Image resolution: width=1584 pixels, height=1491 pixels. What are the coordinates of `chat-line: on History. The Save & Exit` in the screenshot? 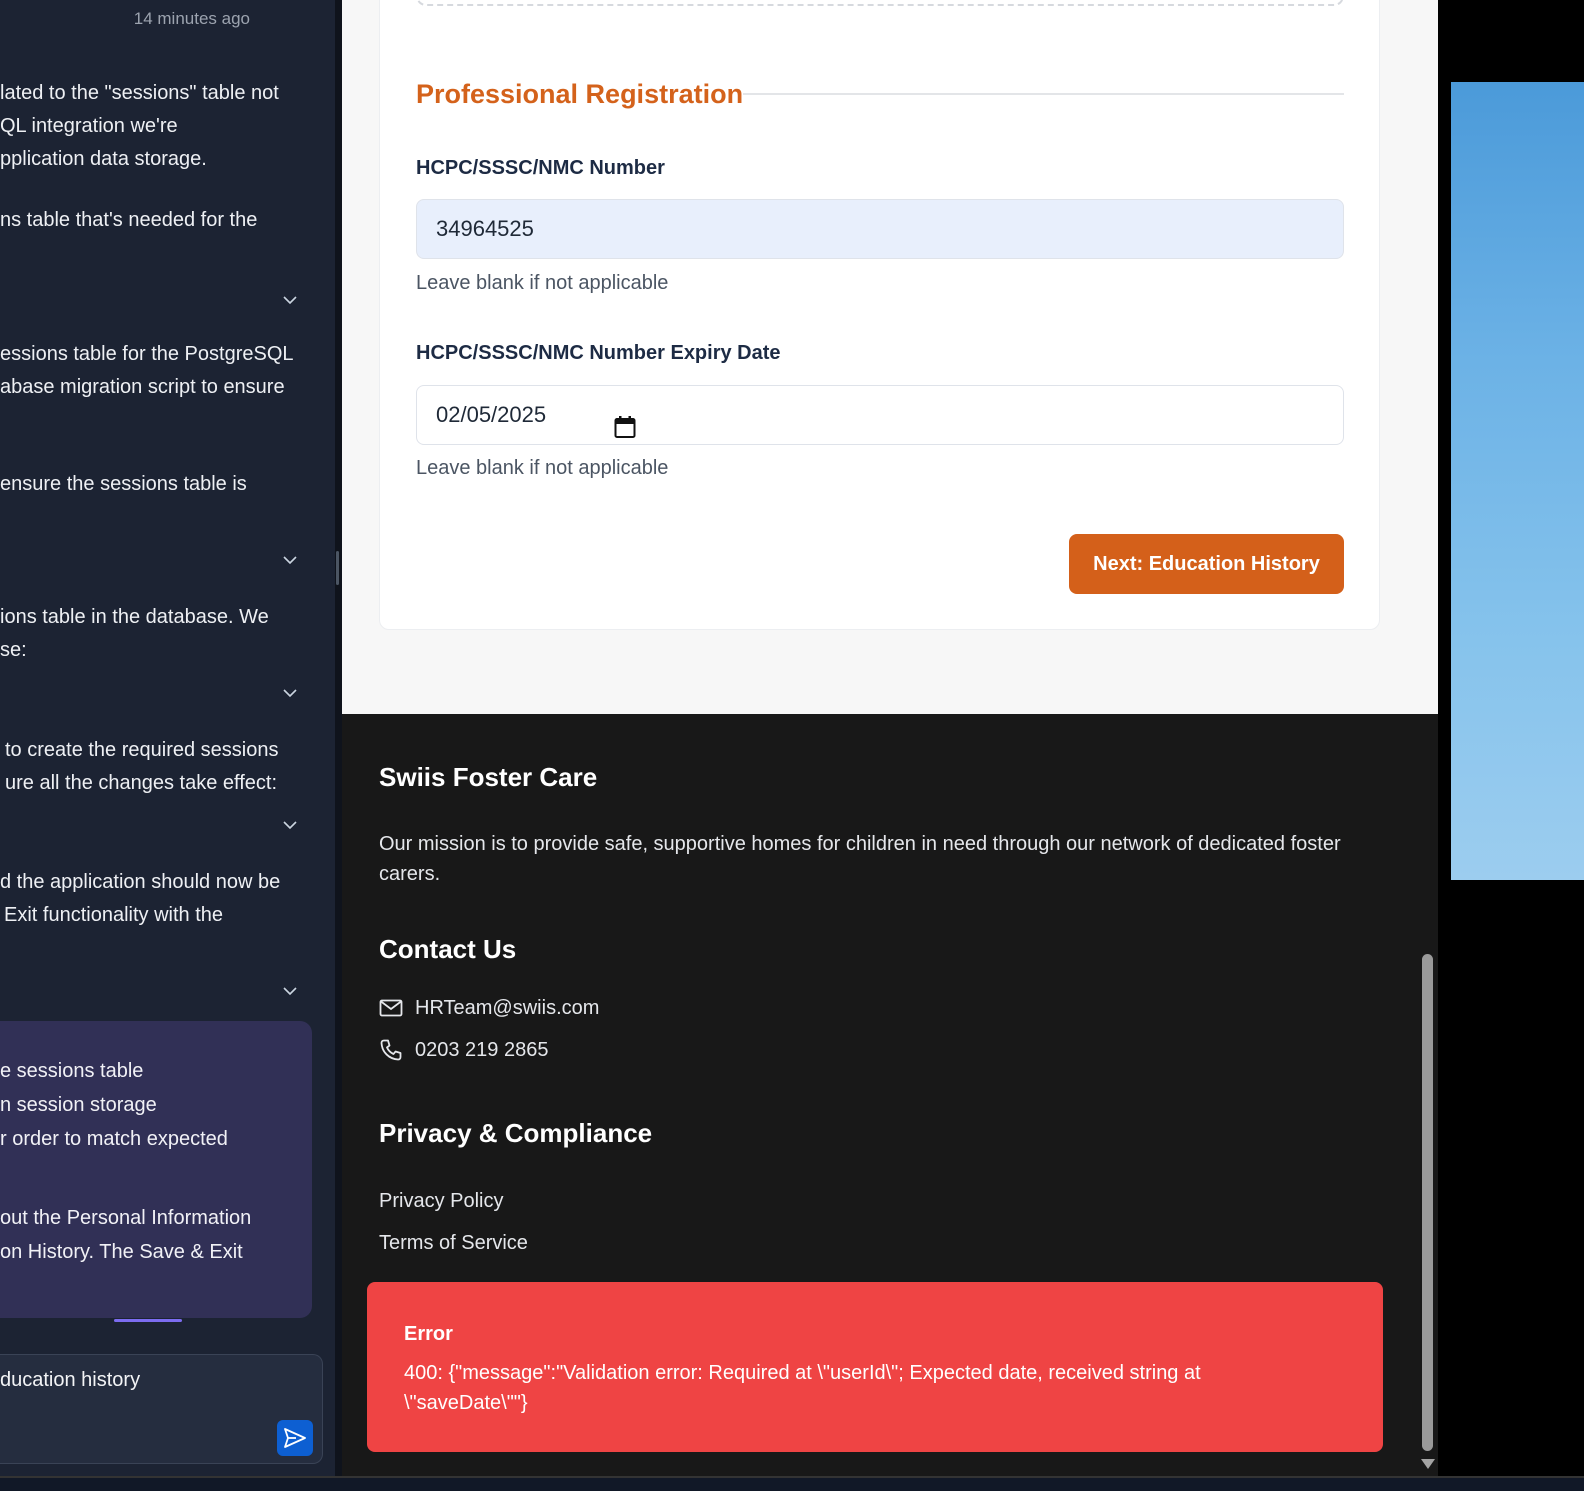 It's located at (121, 1252).